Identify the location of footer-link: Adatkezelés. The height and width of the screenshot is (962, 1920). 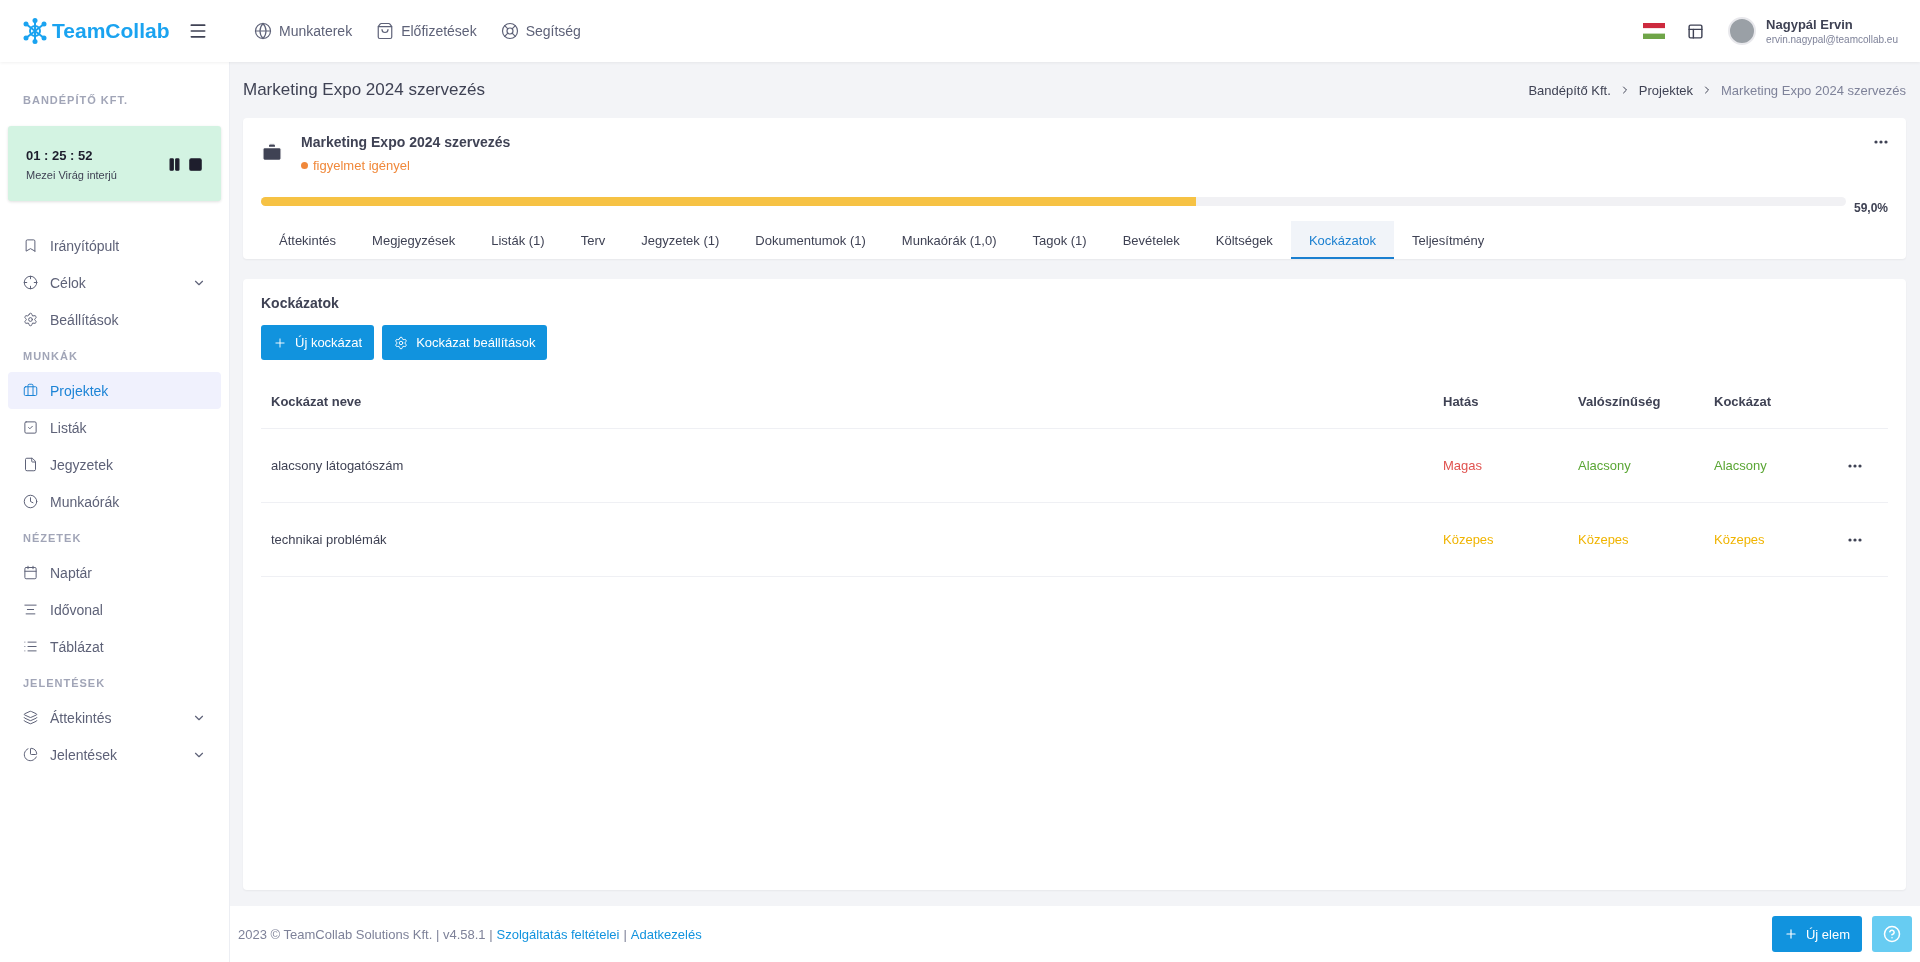
(666, 934).